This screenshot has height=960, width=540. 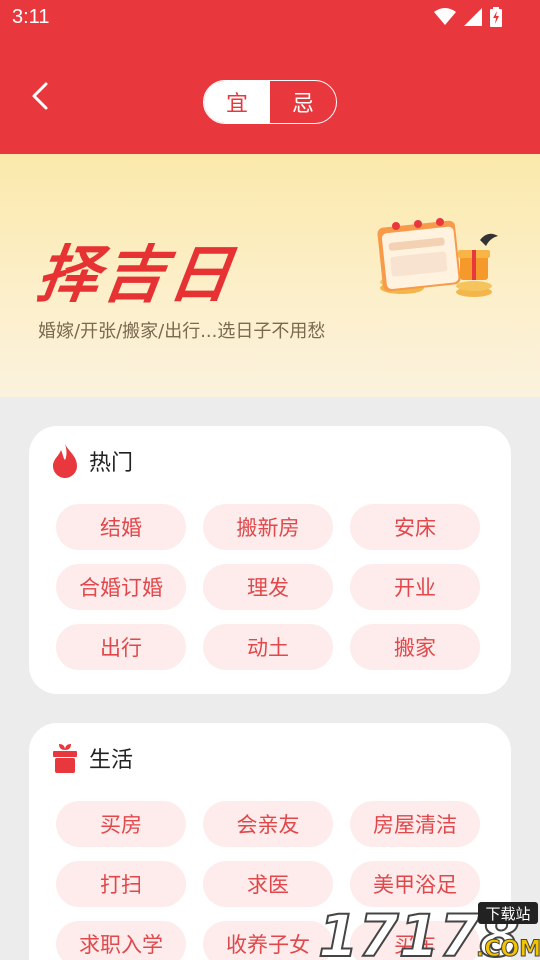 What do you see at coordinates (121, 940) in the screenshot?
I see `chip-job-school: 求职入学` at bounding box center [121, 940].